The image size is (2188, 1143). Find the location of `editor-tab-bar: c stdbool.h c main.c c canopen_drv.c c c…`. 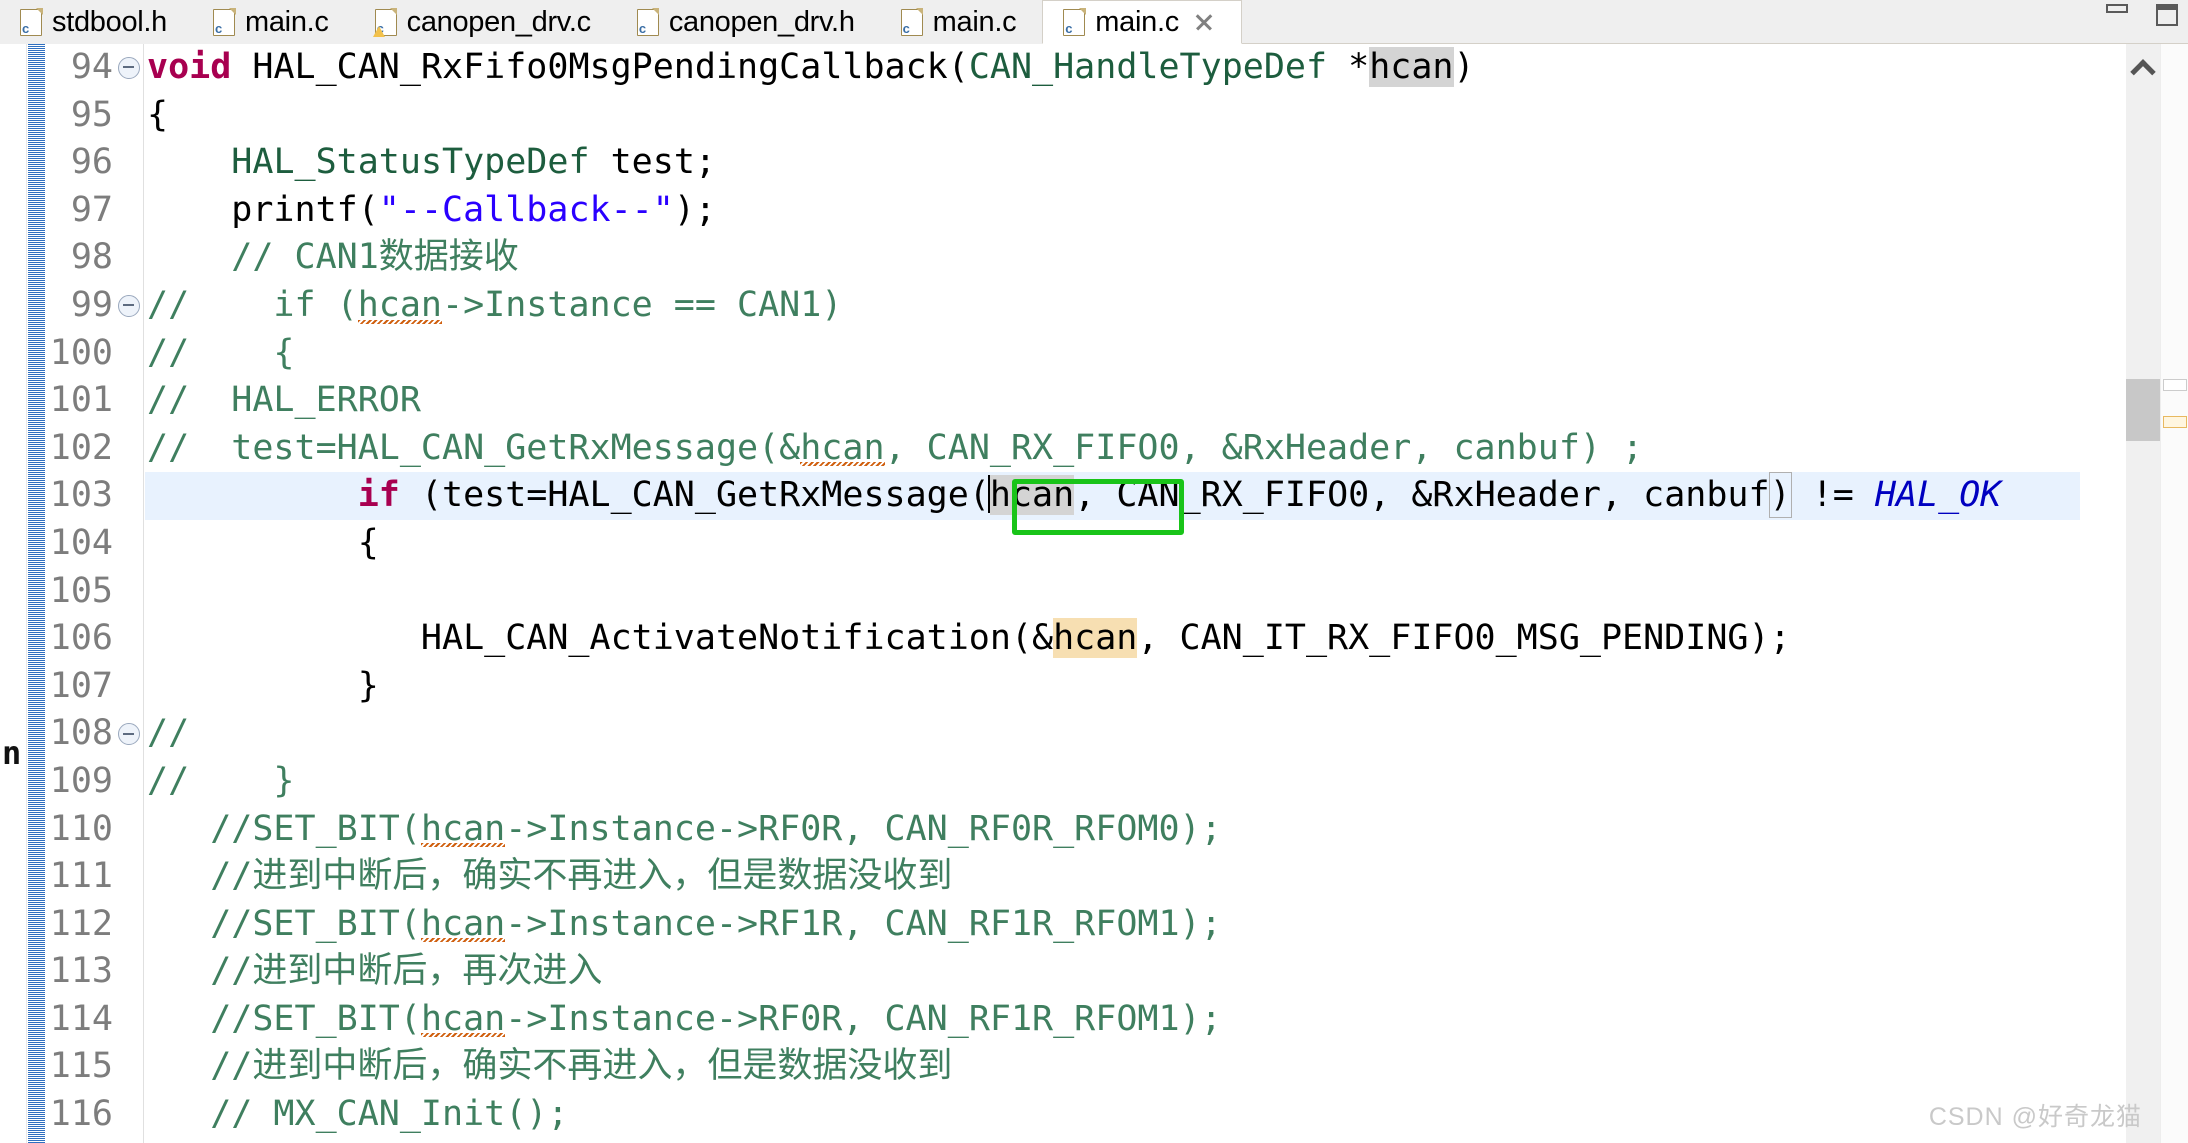

editor-tab-bar: c stdbool.h c main.c c canopen_drv.c c c… is located at coordinates (1094, 22).